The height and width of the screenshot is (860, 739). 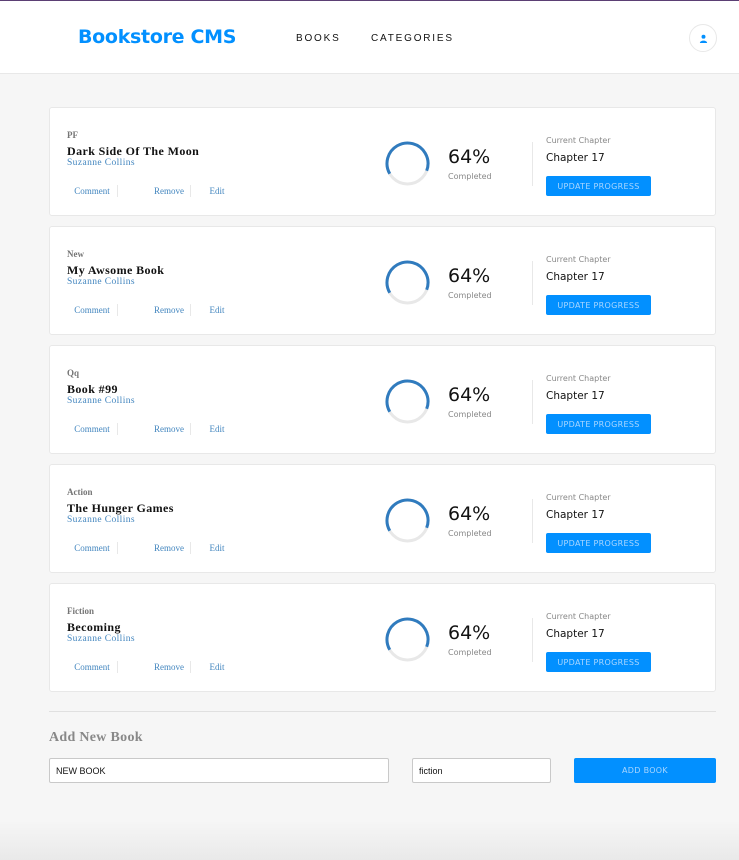 What do you see at coordinates (157, 37) in the screenshot?
I see `logo: Bookstore CMS` at bounding box center [157, 37].